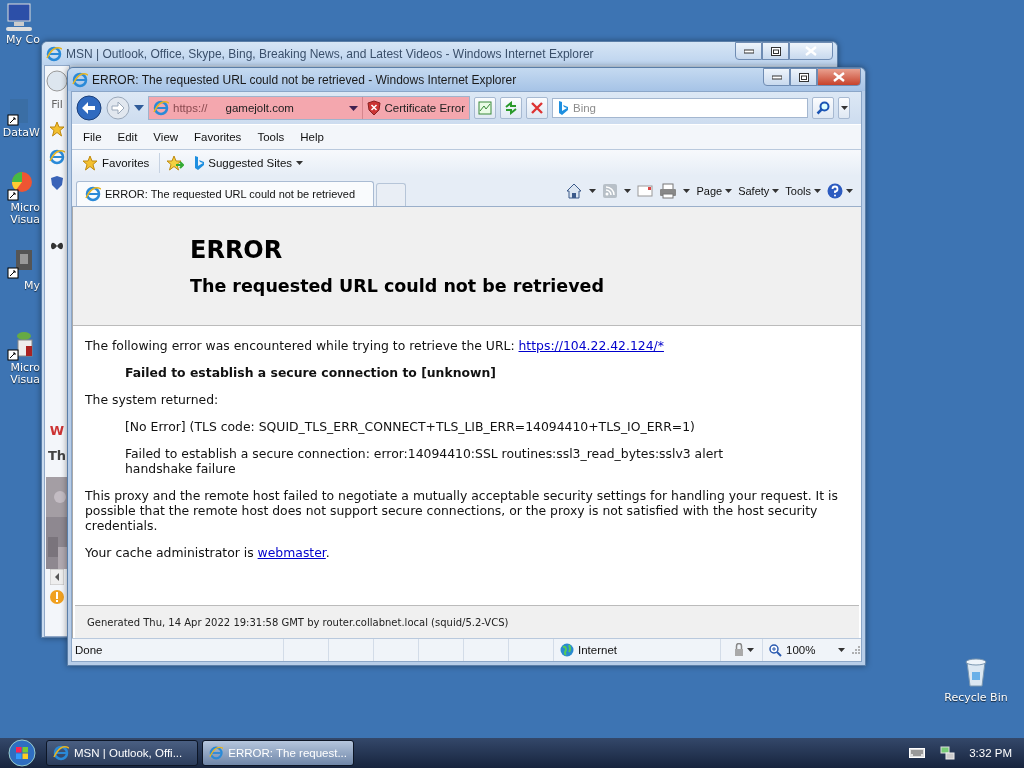 Image resolution: width=1024 pixels, height=768 pixels. I want to click on zoom-icon, so click(775, 650).